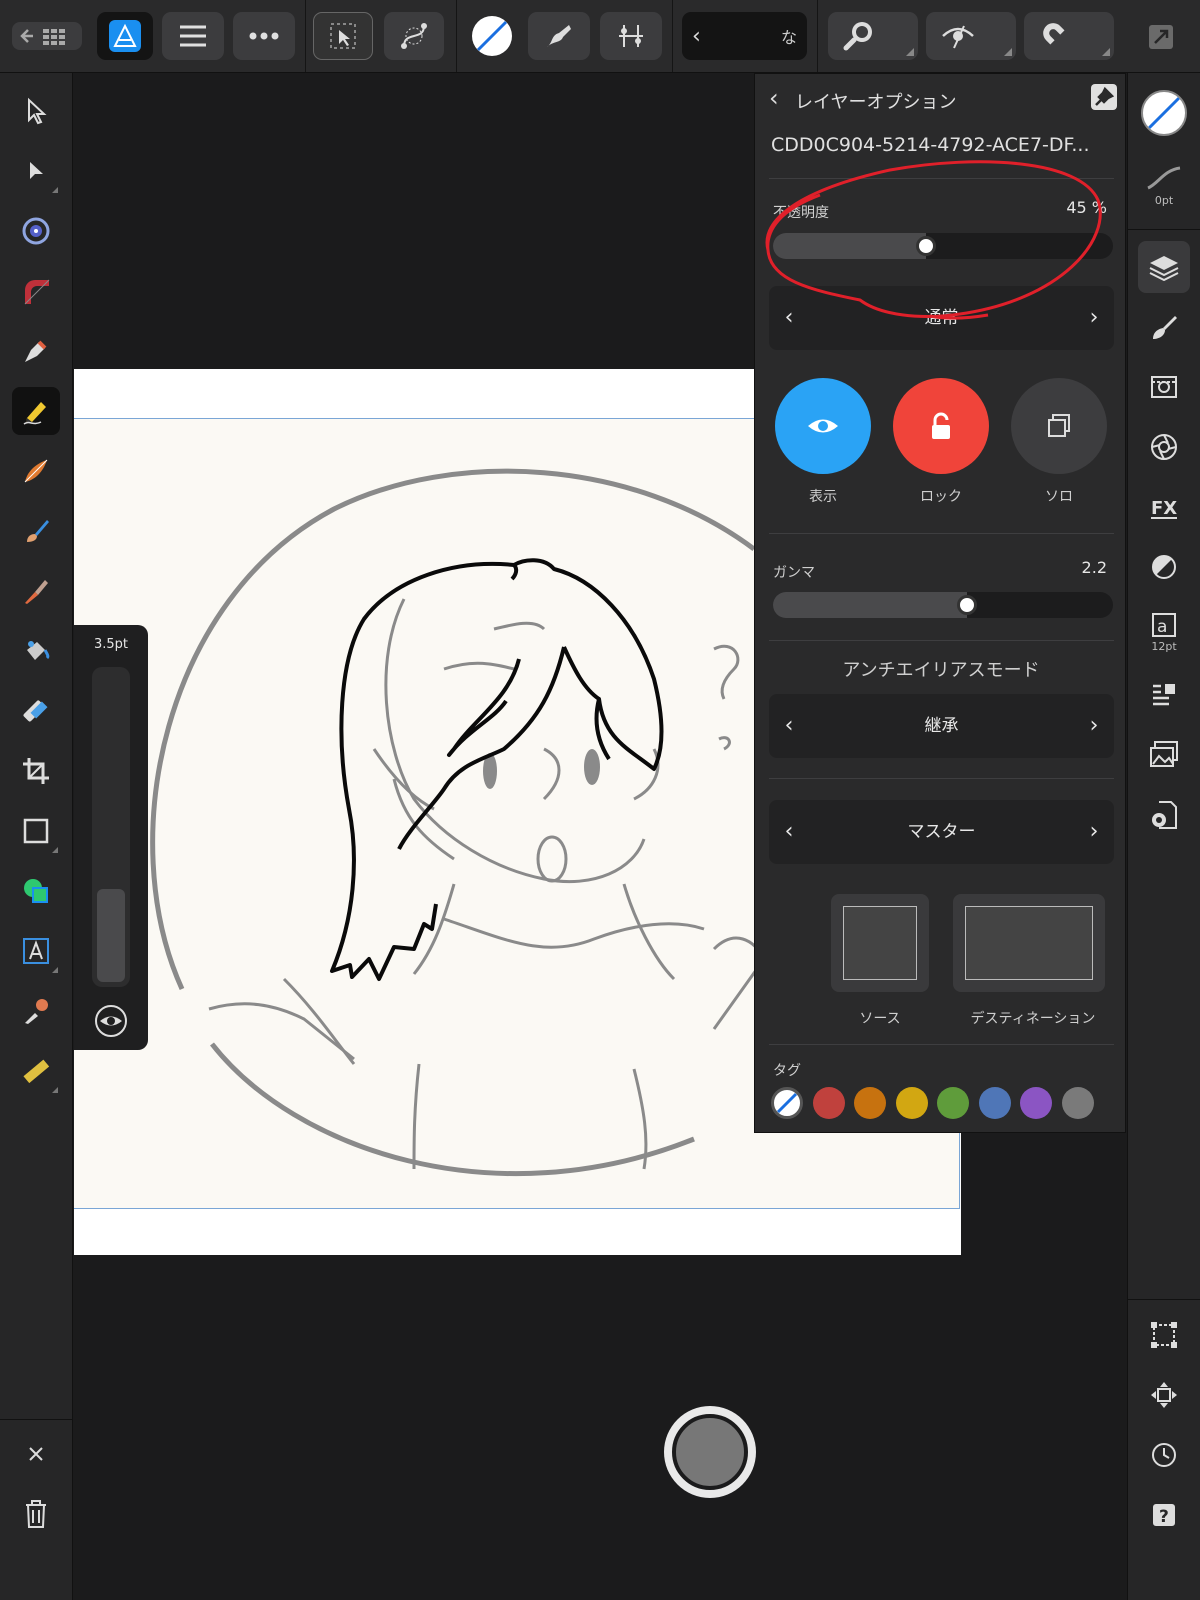 The image size is (1200, 1600). What do you see at coordinates (941, 832) in the screenshot?
I see `master-selector: ‹ マスター ›` at bounding box center [941, 832].